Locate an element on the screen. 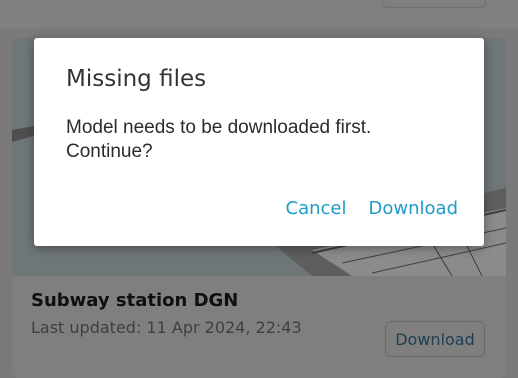  card-download-button: Download is located at coordinates (435, 339).